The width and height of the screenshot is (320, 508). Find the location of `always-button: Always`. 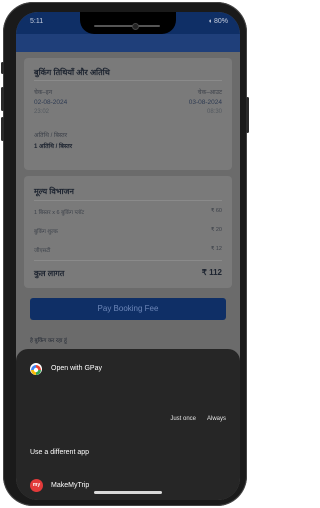

always-button: Always is located at coordinates (216, 419).